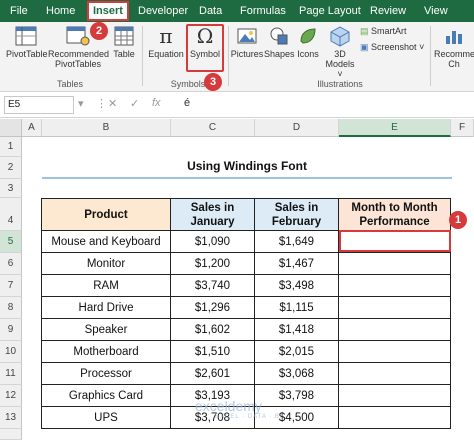 This screenshot has height=440, width=474. Describe the element at coordinates (112, 103) in the screenshot. I see `cancel-icon: ✕` at that location.